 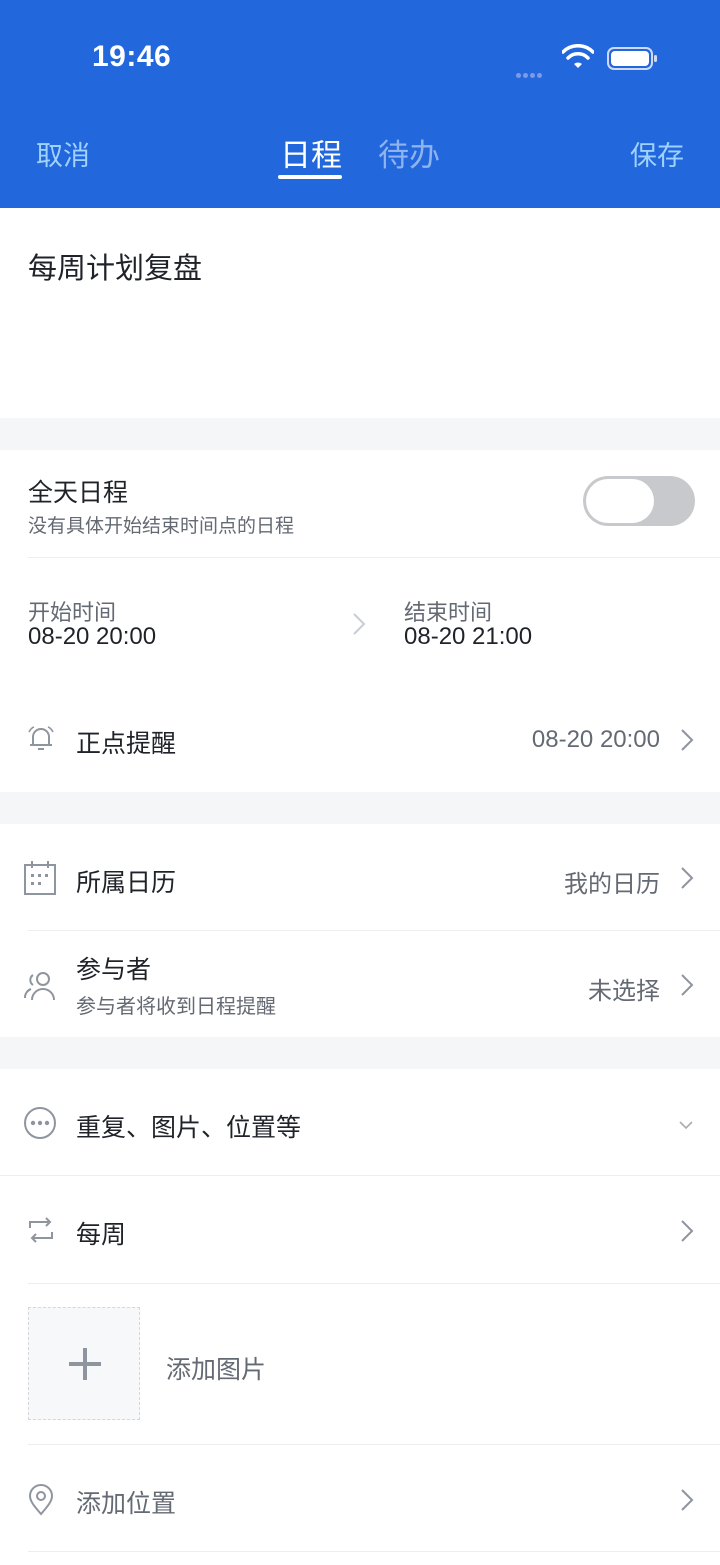 What do you see at coordinates (612, 881) in the screenshot?
I see `calendar-value: 我的日历` at bounding box center [612, 881].